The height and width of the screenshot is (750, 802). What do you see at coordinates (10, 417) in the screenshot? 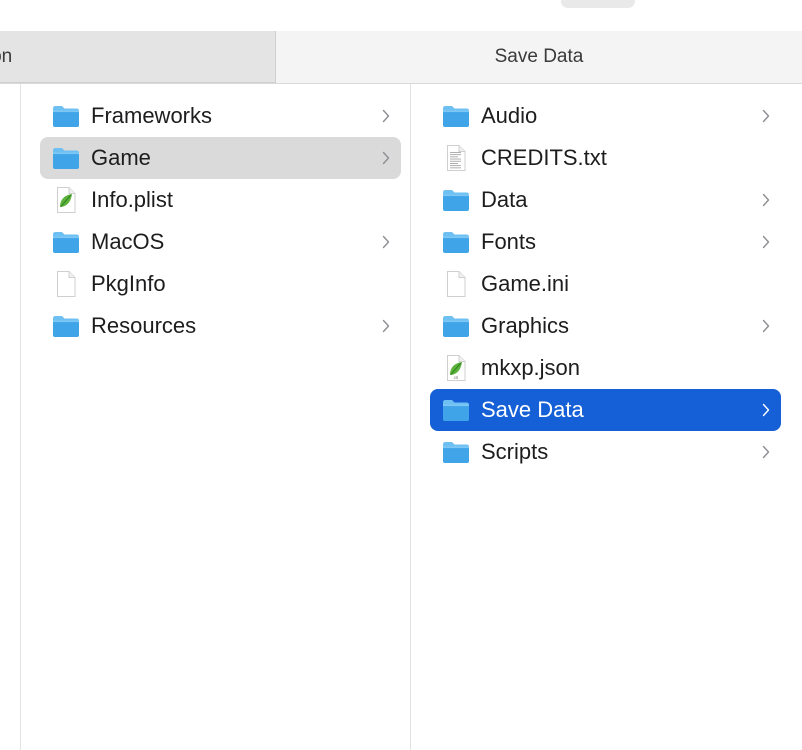
I see `column-browser-left` at bounding box center [10, 417].